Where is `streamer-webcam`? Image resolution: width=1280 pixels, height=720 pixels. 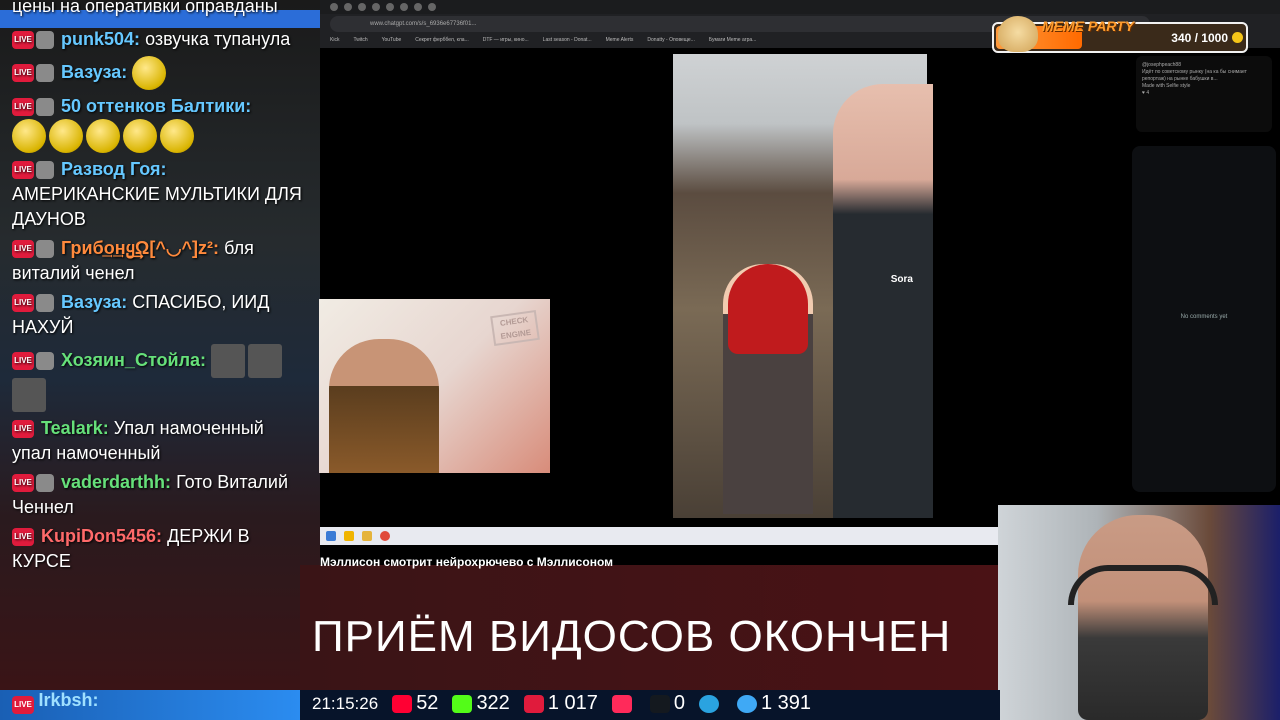
streamer-webcam is located at coordinates (1139, 612).